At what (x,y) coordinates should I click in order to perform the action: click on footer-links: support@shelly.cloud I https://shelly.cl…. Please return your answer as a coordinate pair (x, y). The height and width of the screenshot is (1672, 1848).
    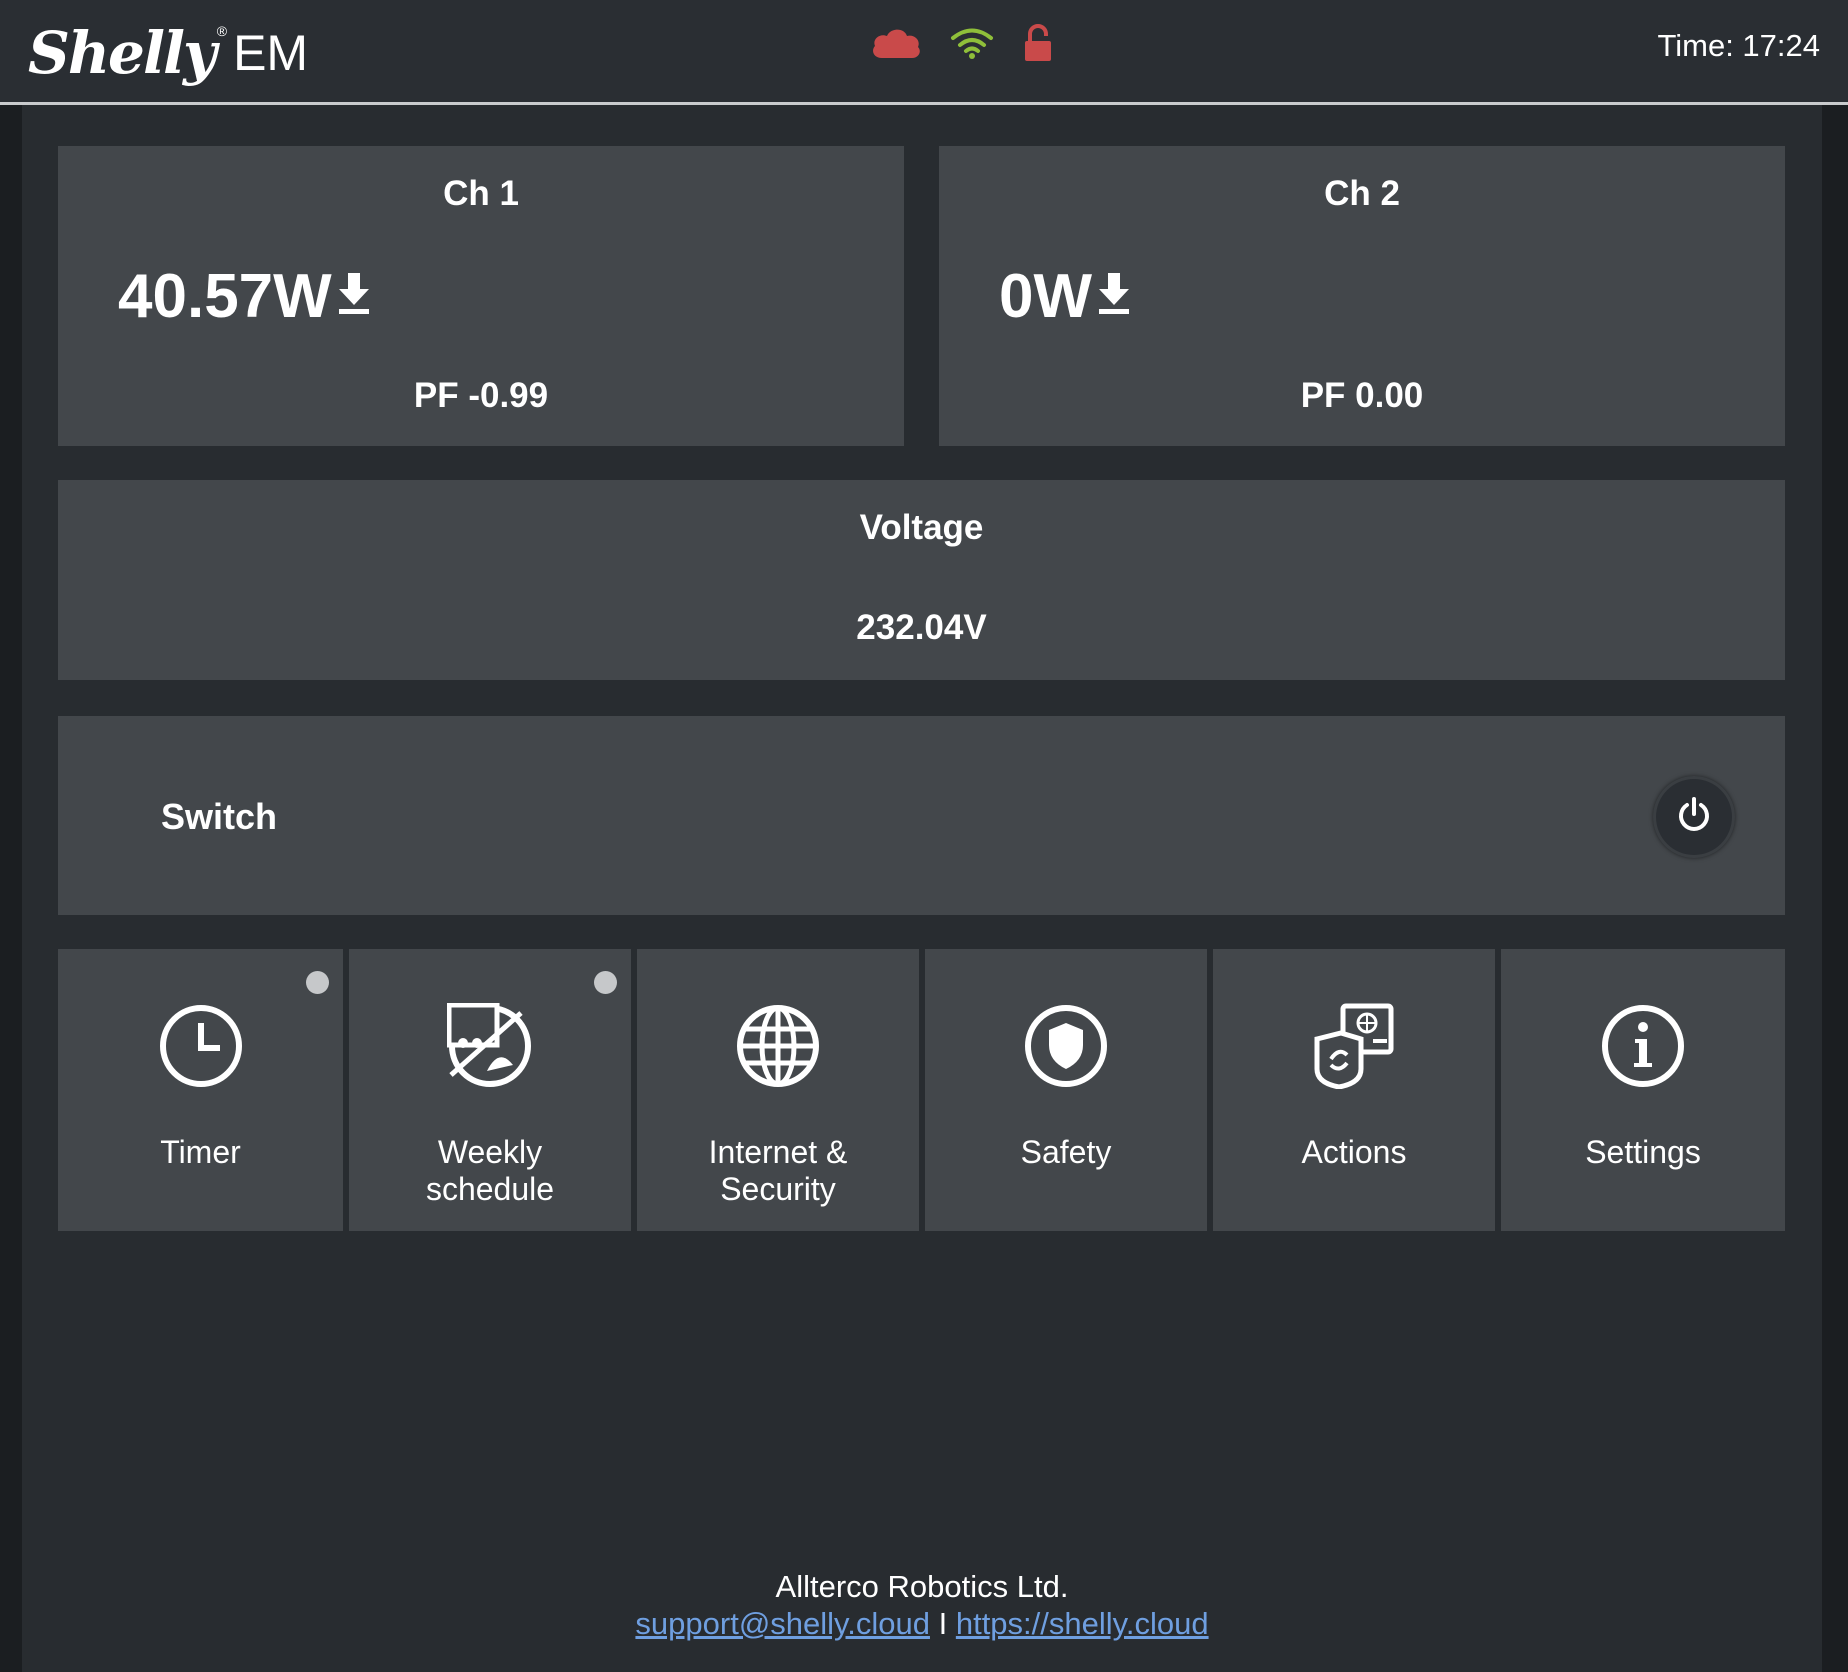
    Looking at the image, I should click on (922, 1623).